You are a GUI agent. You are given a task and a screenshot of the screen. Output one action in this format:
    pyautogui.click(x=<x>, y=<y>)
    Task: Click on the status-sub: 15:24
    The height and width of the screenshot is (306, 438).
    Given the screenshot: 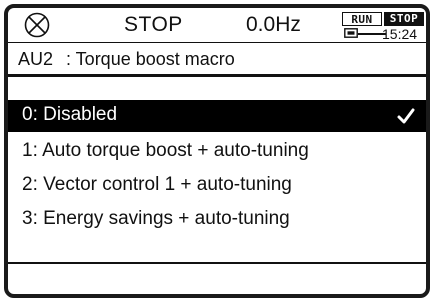 What is the action you would take?
    pyautogui.click(x=384, y=34)
    